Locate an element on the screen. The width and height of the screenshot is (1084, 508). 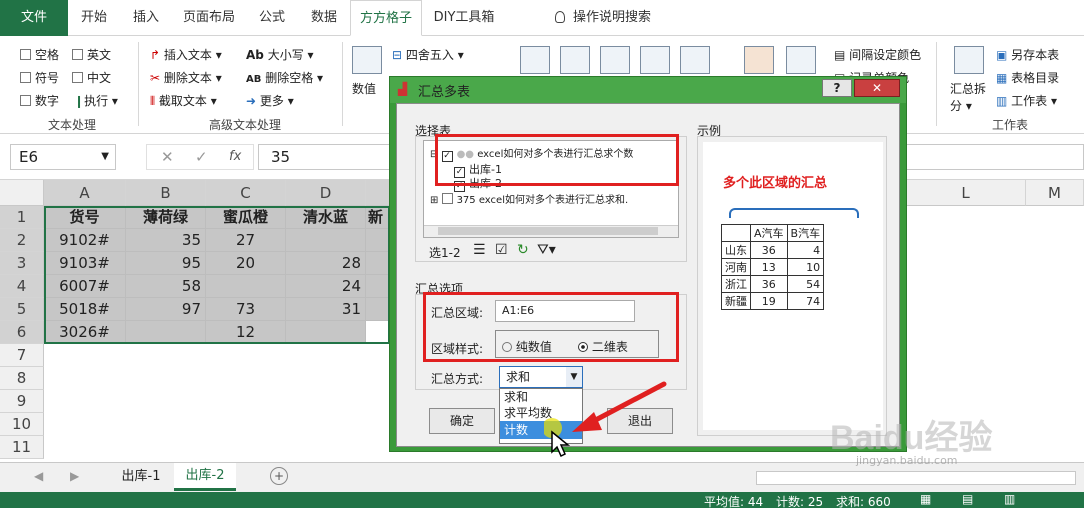
add-sheet-icon: + is located at coordinates (279, 476).